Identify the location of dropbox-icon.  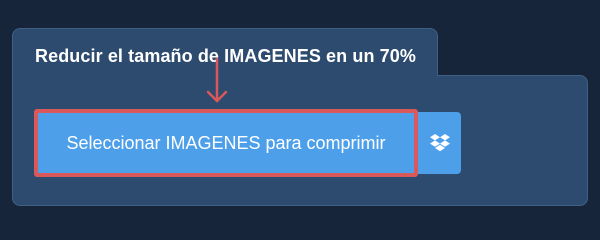
(439, 143).